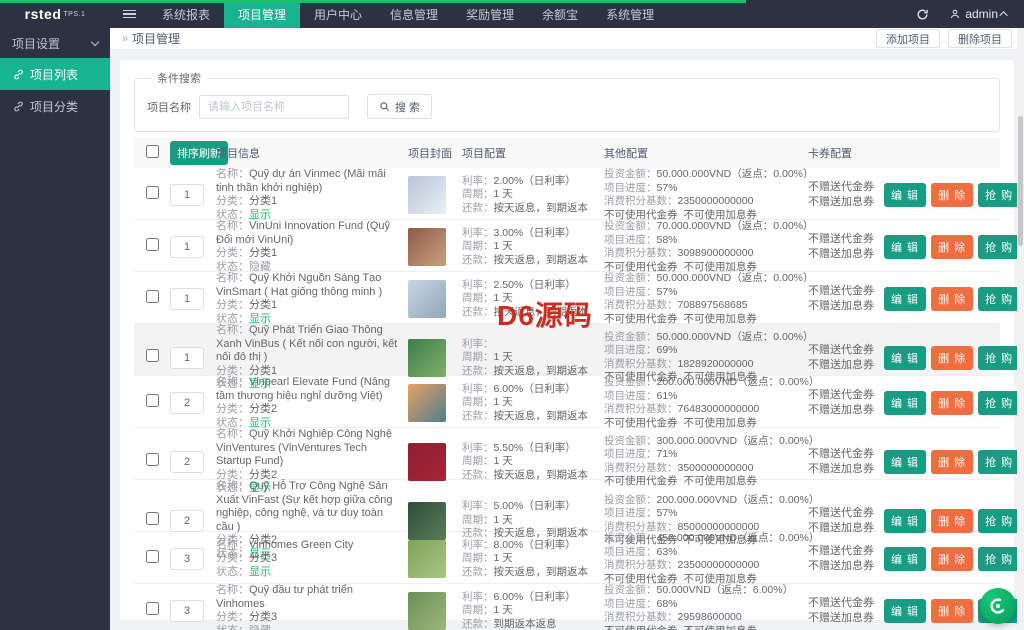 The image size is (1024, 630). Describe the element at coordinates (232, 266) in the screenshot. I see `status-label: 状态：` at that location.